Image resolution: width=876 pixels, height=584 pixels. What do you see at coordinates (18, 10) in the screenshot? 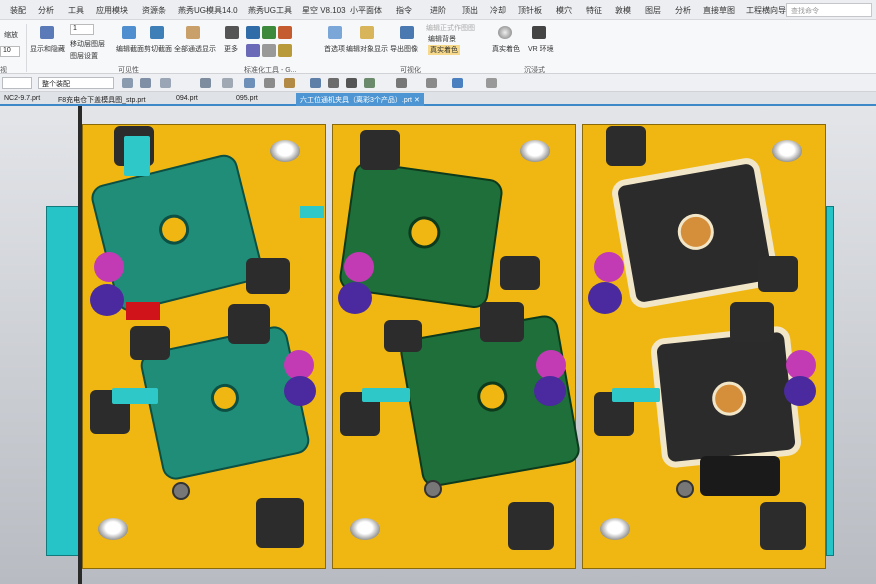
I see `menu-assembly: 装配` at bounding box center [18, 10].